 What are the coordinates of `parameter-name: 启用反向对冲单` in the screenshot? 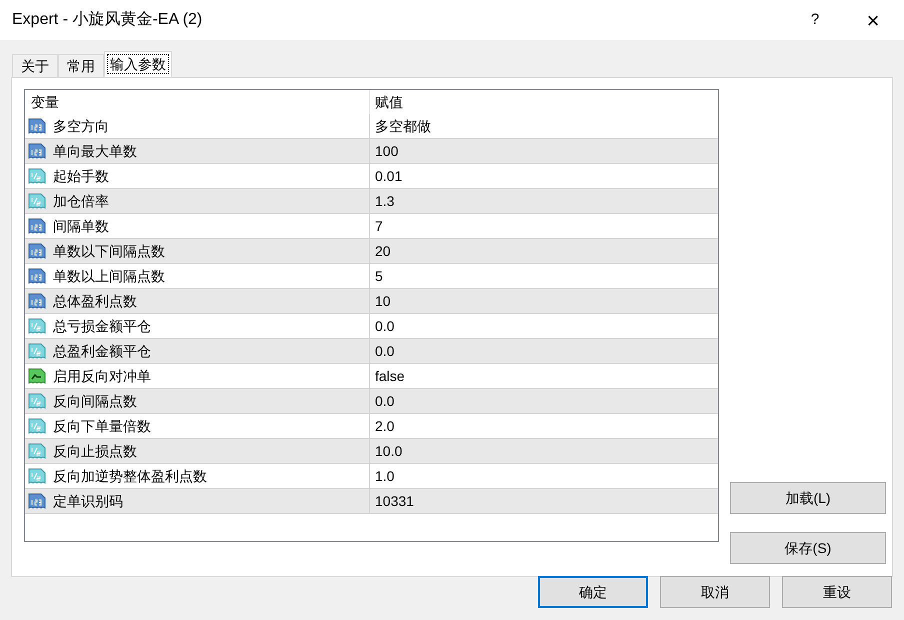 It's located at (102, 376).